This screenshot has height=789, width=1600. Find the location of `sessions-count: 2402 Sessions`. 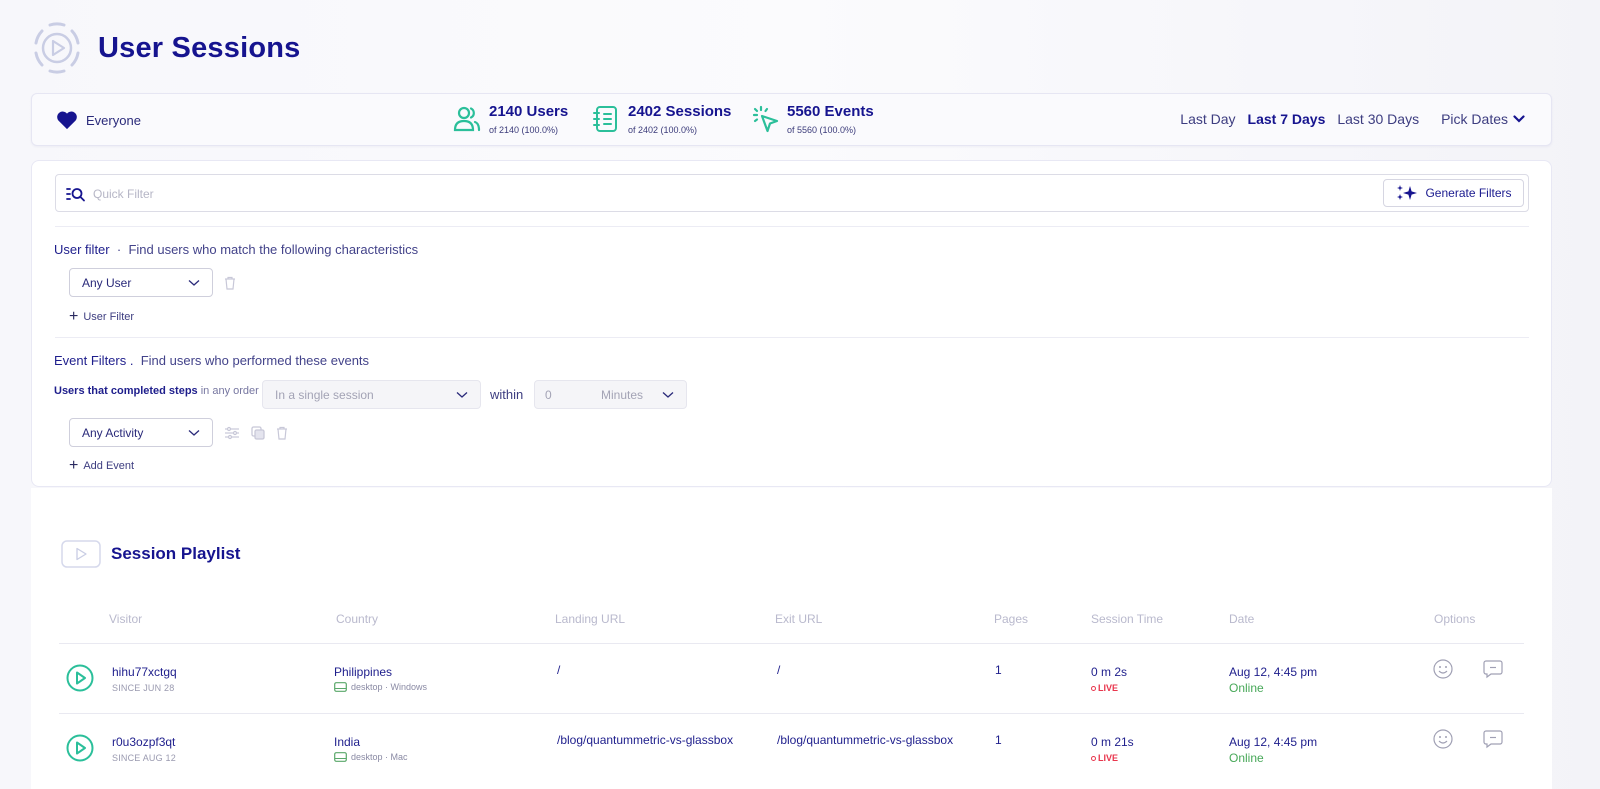

sessions-count: 2402 Sessions is located at coordinates (680, 111).